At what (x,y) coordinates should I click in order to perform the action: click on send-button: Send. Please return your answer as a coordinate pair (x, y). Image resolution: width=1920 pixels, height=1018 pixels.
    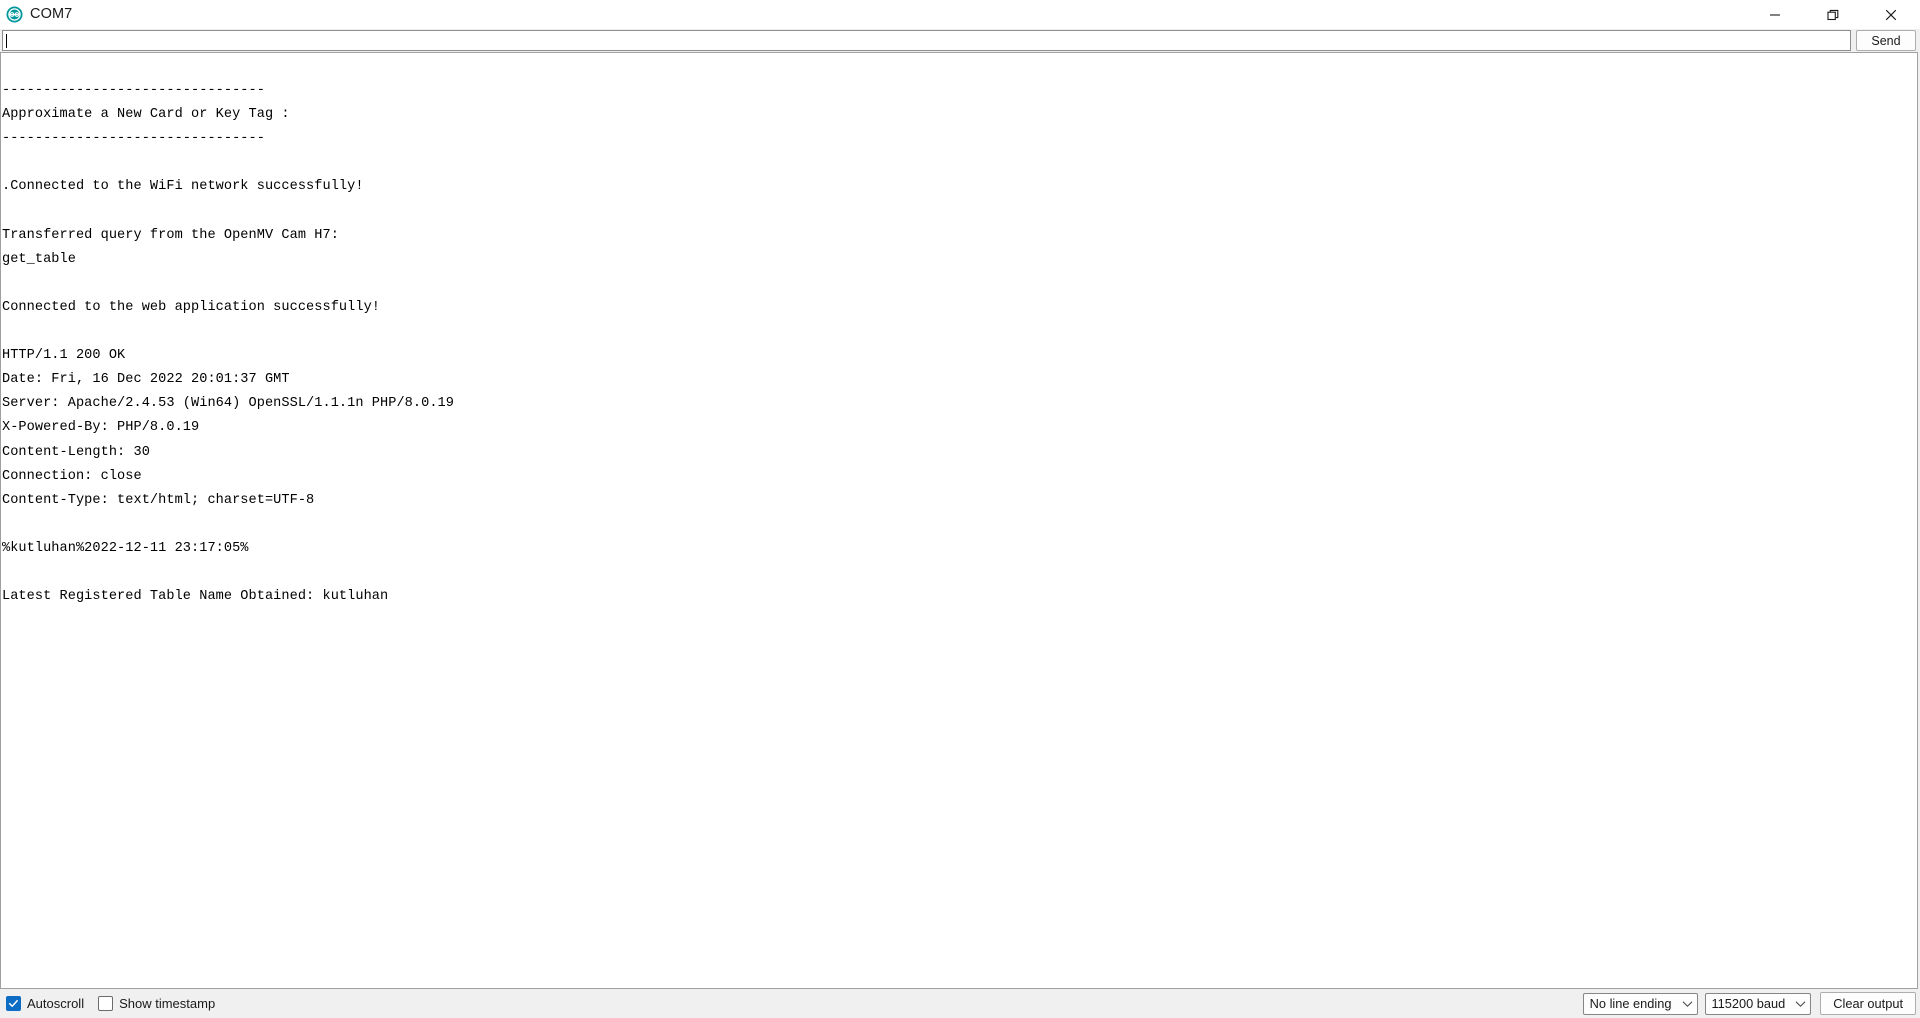
    Looking at the image, I should click on (1886, 40).